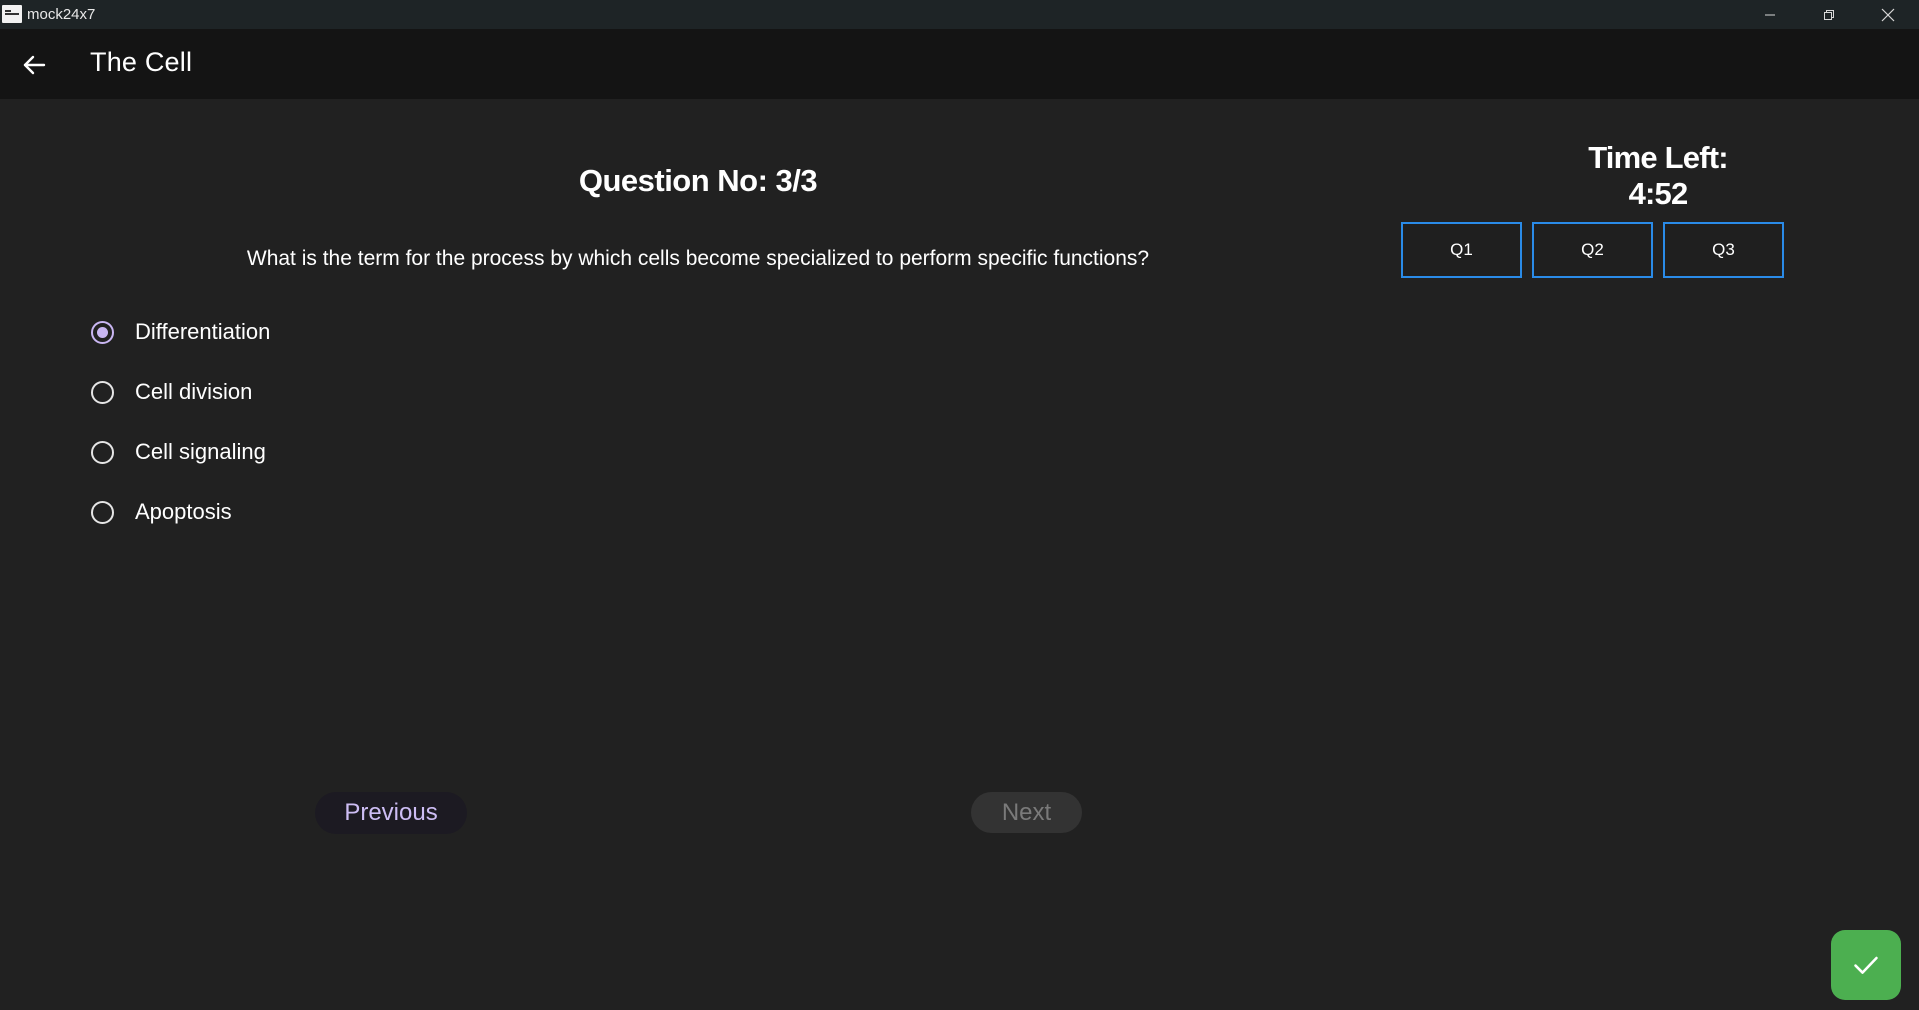 This screenshot has width=1919, height=1010. I want to click on check-icon, so click(1866, 965).